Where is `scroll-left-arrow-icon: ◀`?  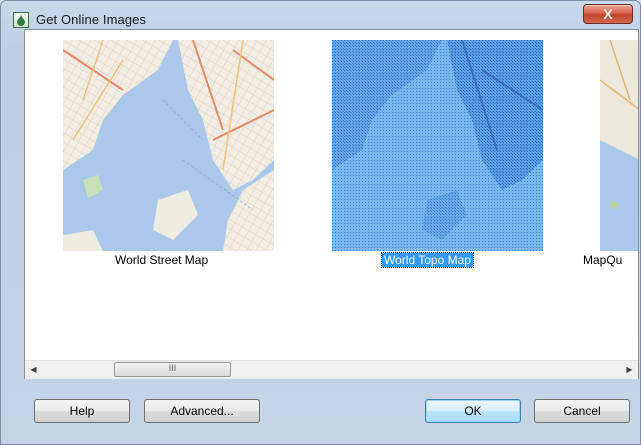 scroll-left-arrow-icon: ◀ is located at coordinates (33, 370).